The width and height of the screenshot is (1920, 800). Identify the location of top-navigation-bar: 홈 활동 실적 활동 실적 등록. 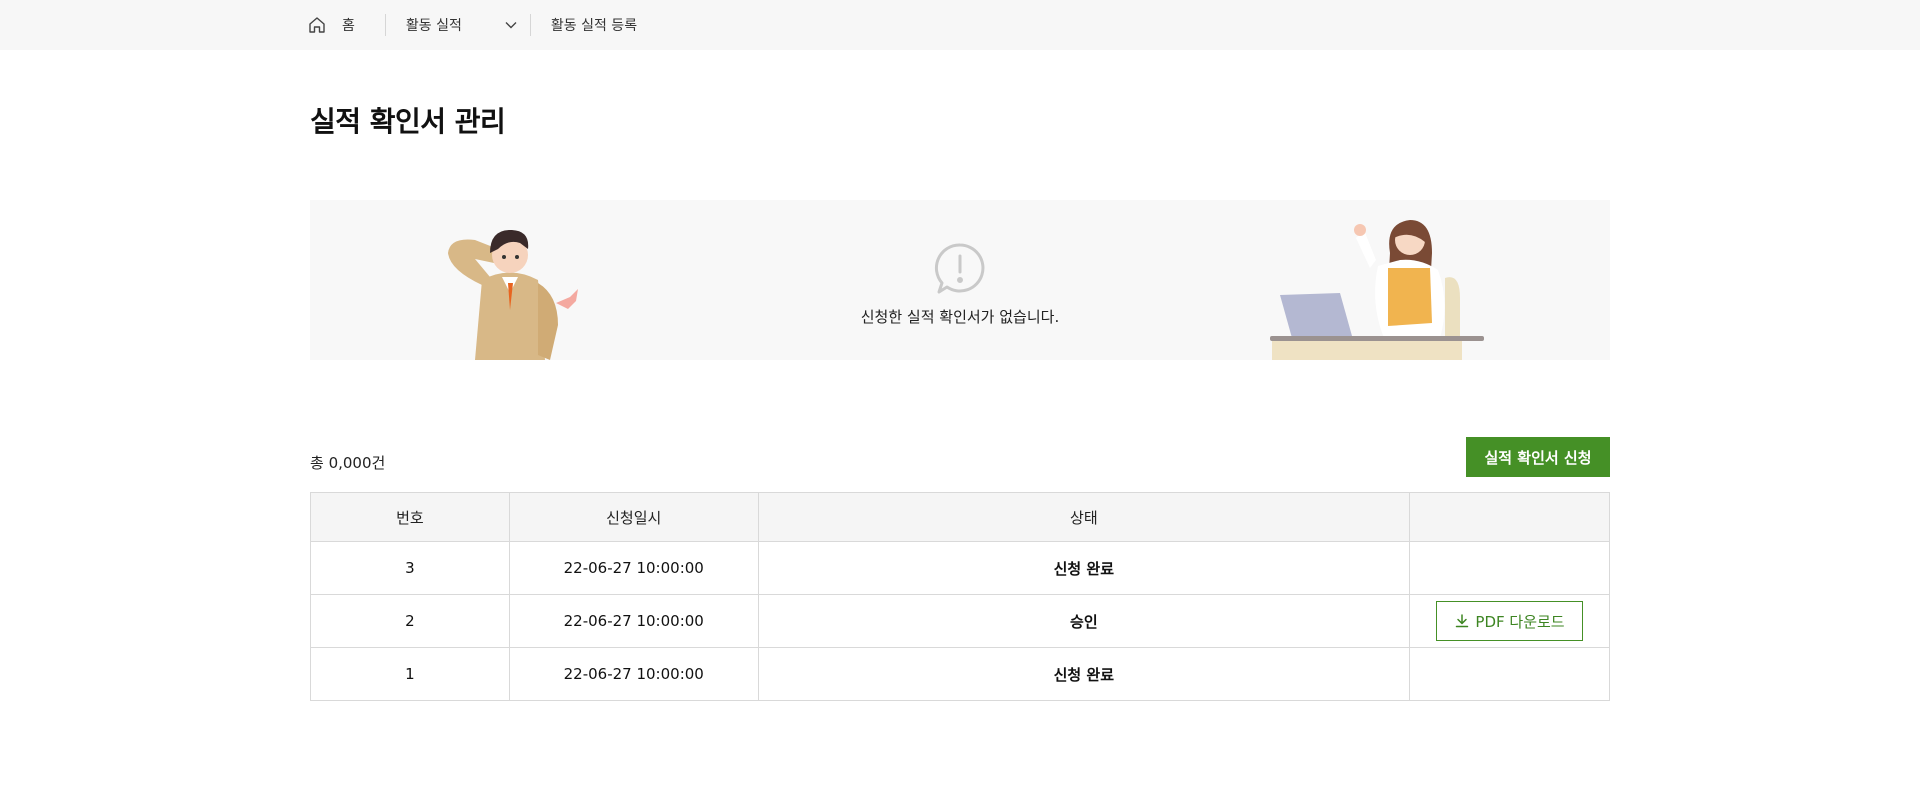
(960, 25).